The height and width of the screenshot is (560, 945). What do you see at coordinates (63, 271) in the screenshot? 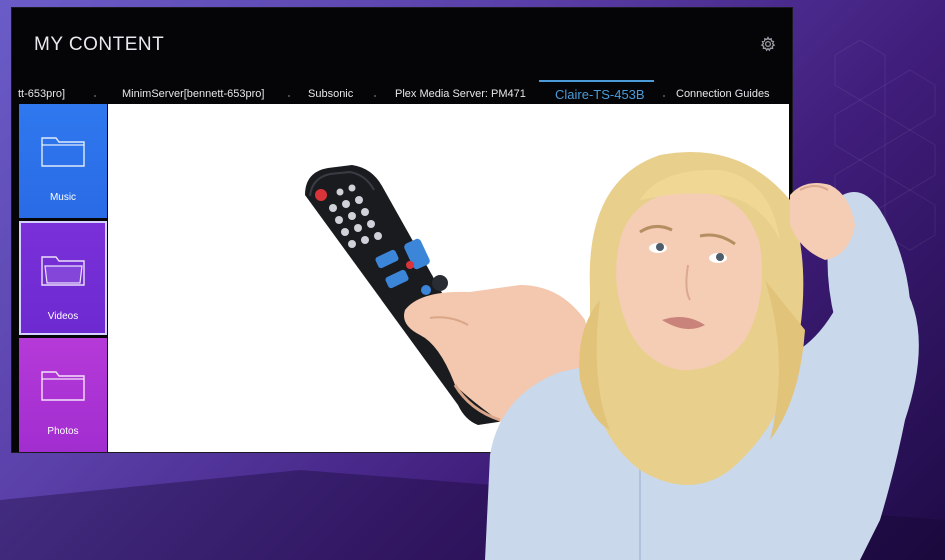
I see `folder-open-icon` at bounding box center [63, 271].